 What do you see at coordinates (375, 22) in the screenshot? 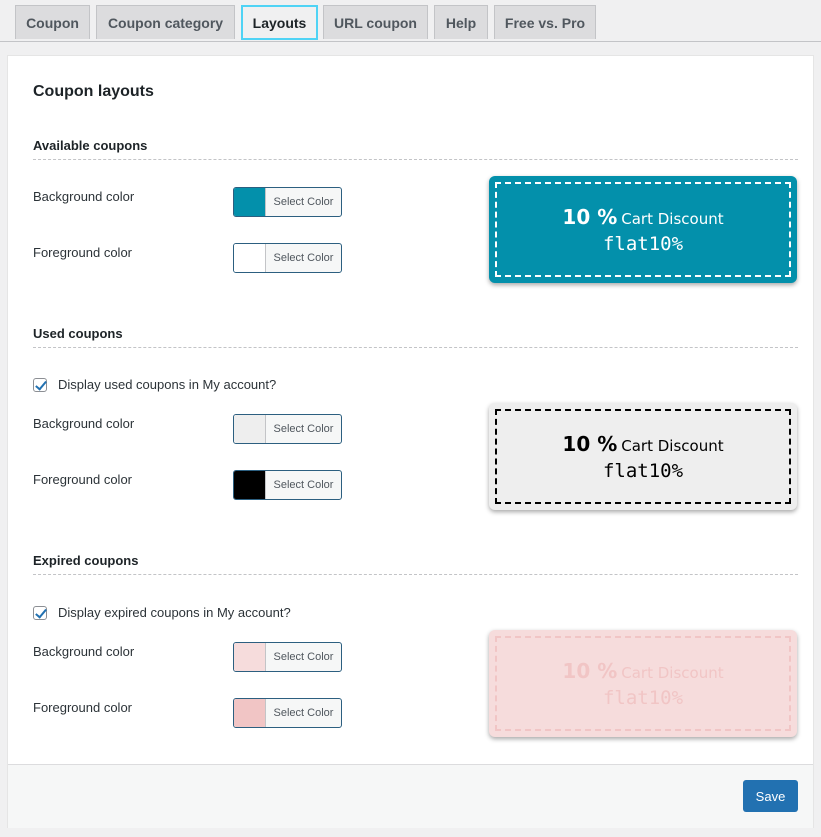
I see `tab-url-coupon: URL coupon` at bounding box center [375, 22].